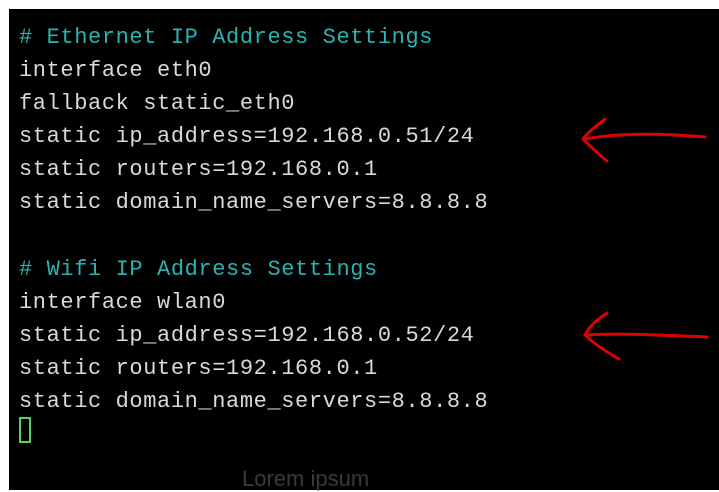  I want to click on comment-ethernet-settings: # Ethernet IP Address Settings, so click(226, 37).